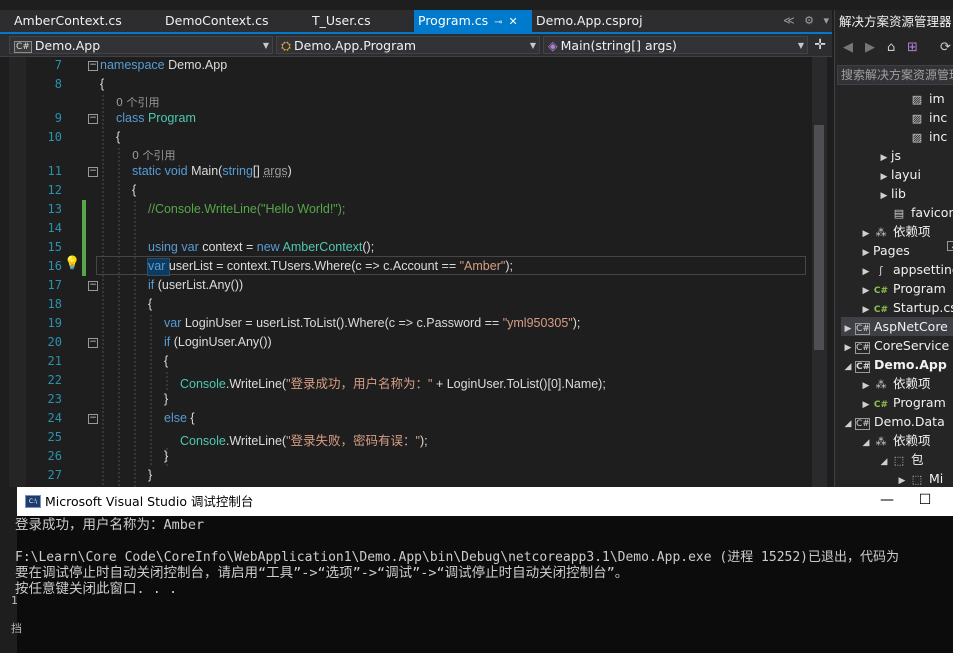 The image size is (953, 653). What do you see at coordinates (902, 479) in the screenshot?
I see `expand-icon: ▶` at bounding box center [902, 479].